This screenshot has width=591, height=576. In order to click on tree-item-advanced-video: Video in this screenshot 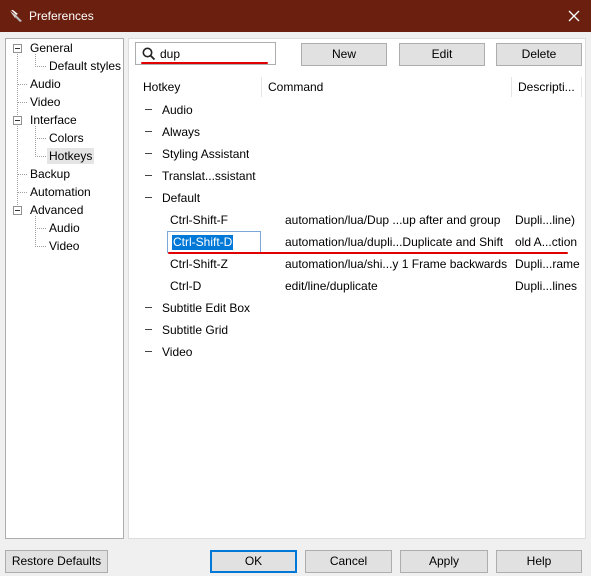, I will do `click(64, 246)`.